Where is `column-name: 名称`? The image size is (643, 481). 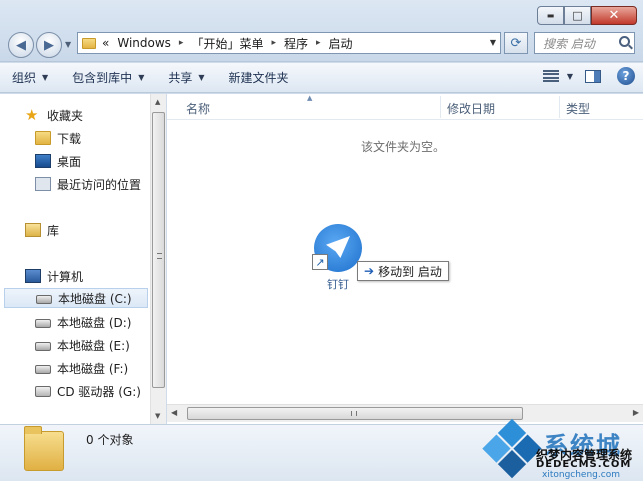 column-name: 名称 is located at coordinates (198, 108).